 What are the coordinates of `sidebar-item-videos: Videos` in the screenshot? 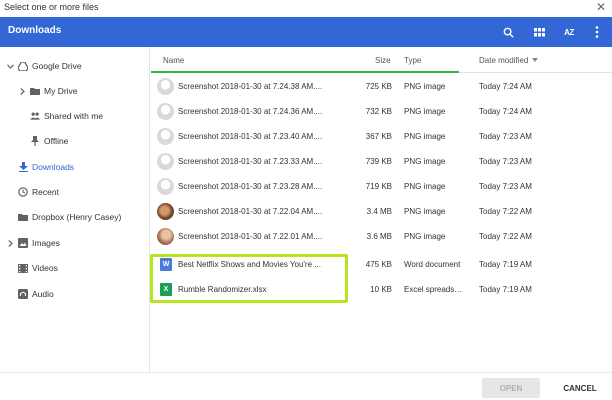 It's located at (75, 268).